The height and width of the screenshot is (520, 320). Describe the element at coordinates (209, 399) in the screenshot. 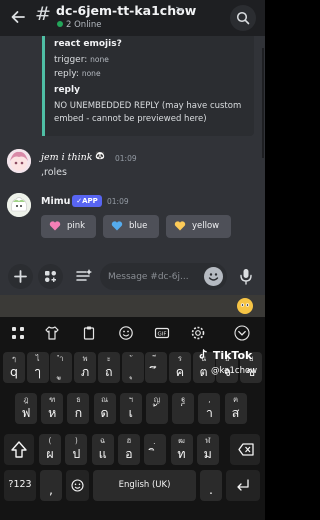

I see `key-secondary-label: ,` at that location.